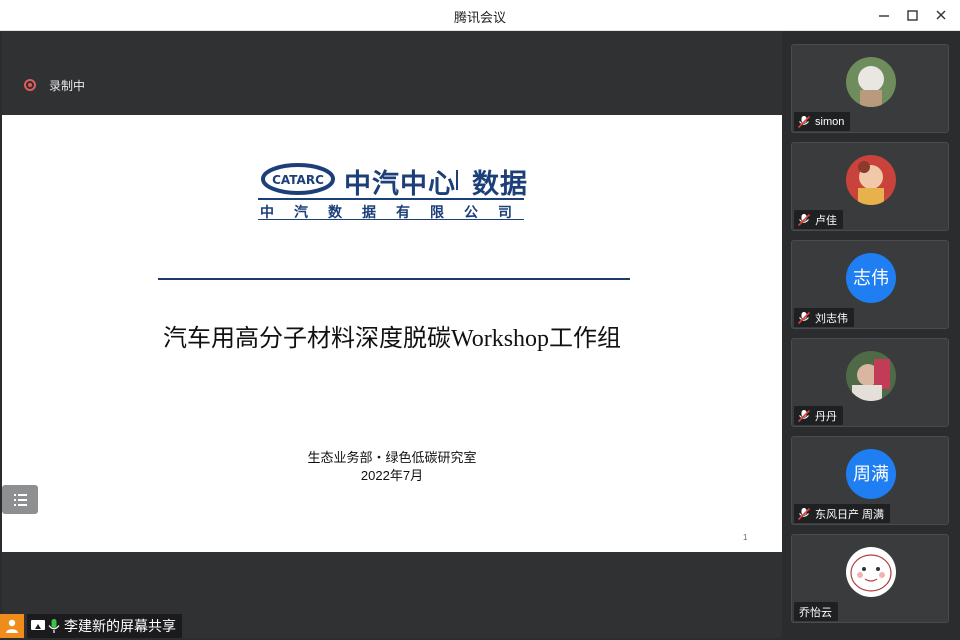 This screenshot has width=960, height=640. I want to click on title-bar: 腾讯会议, so click(480, 15).